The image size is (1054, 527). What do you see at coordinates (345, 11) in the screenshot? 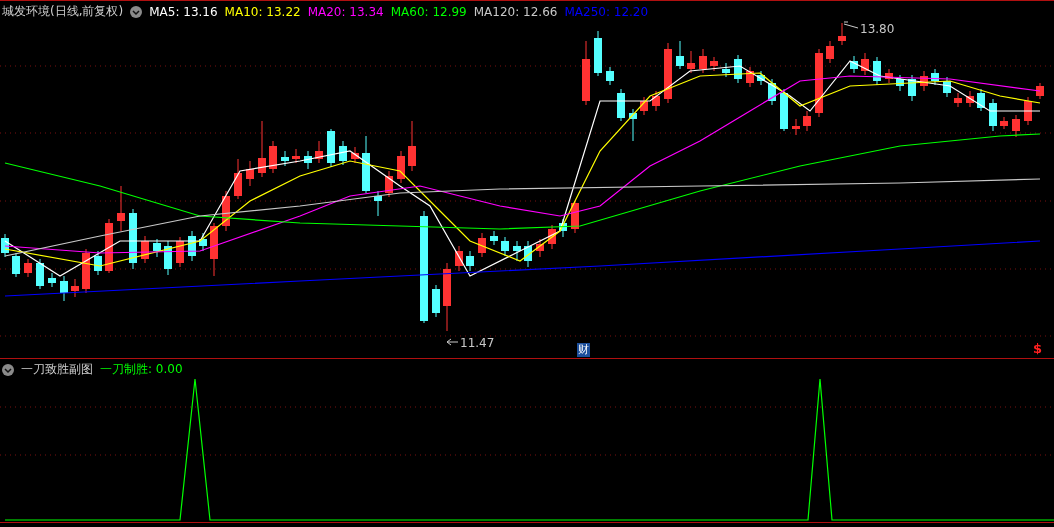
I see `indicator-value: MA20: 13.34` at bounding box center [345, 11].